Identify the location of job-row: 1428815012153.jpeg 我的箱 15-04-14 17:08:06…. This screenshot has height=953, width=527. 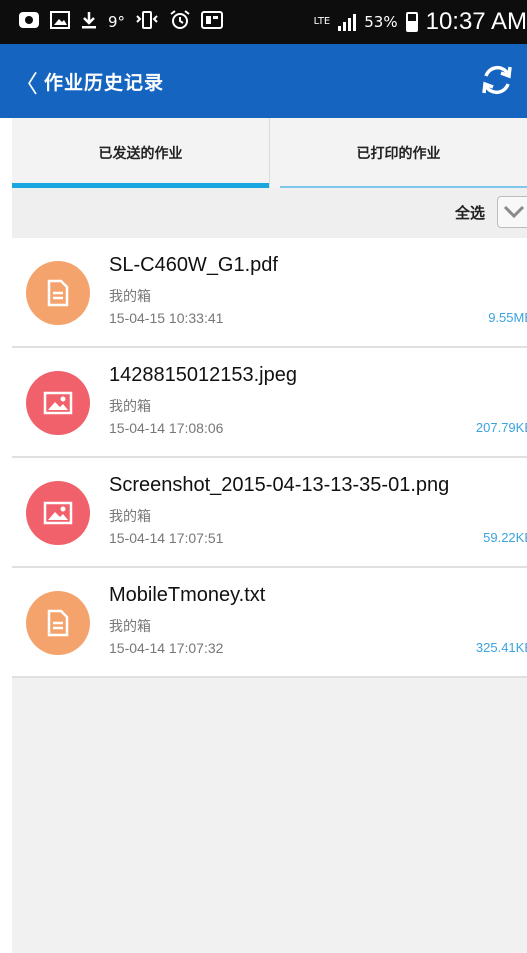
(269, 403).